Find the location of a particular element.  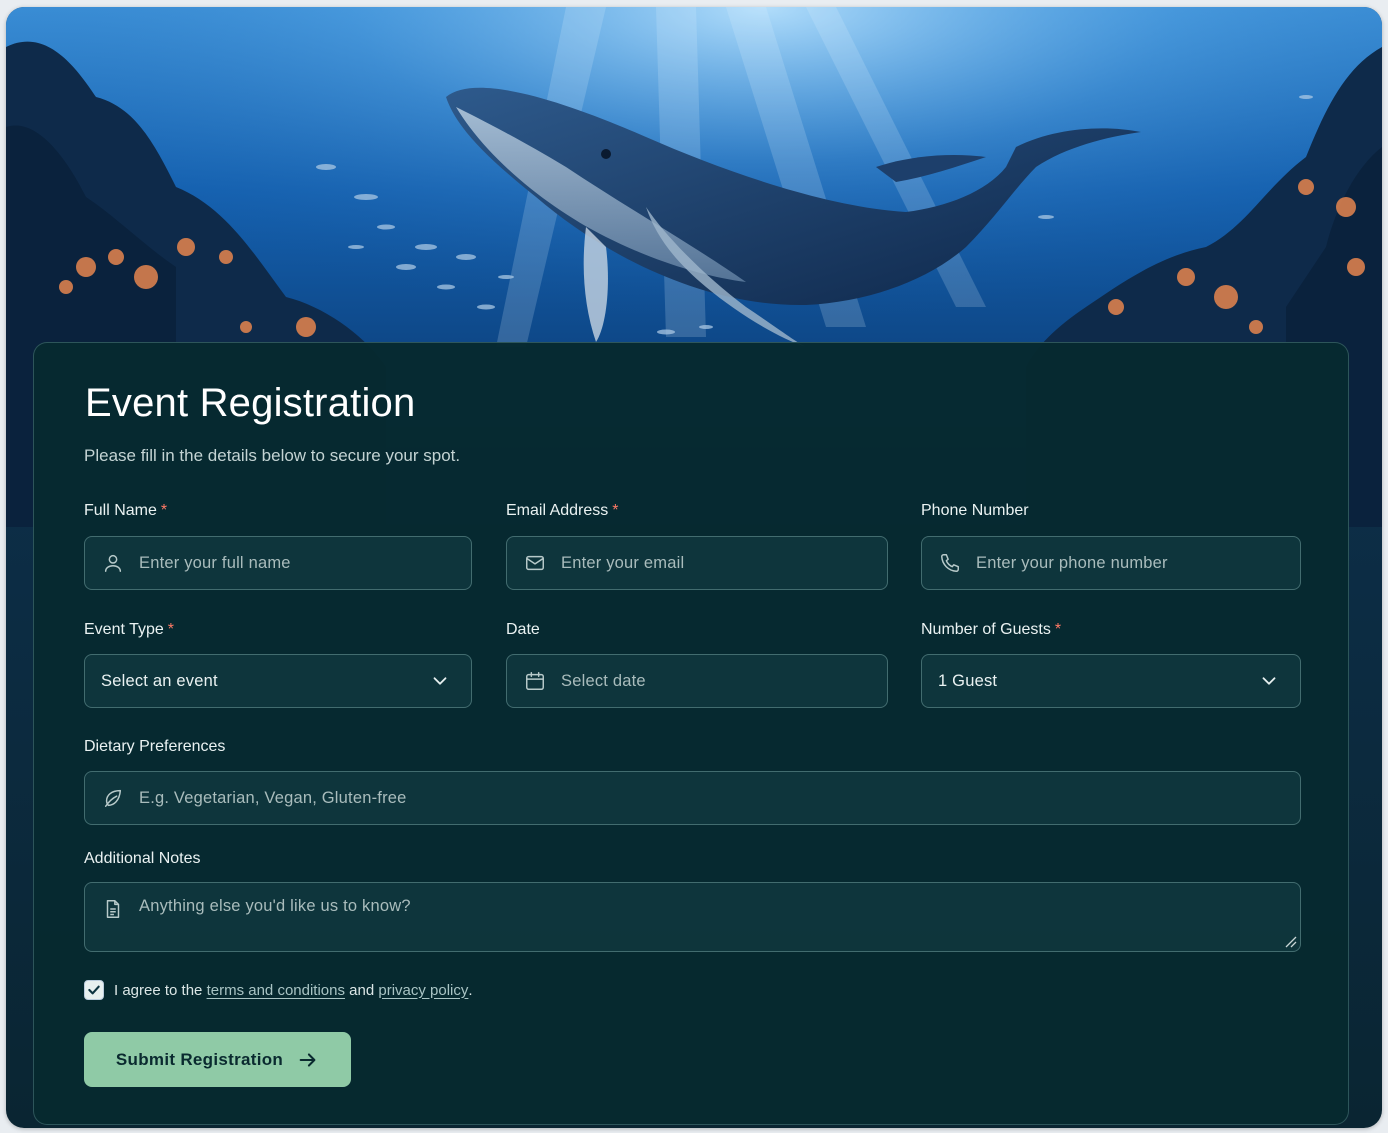

dietary-input: E.g. Vegetarian, Vegan, Gluten-free is located at coordinates (692, 798).